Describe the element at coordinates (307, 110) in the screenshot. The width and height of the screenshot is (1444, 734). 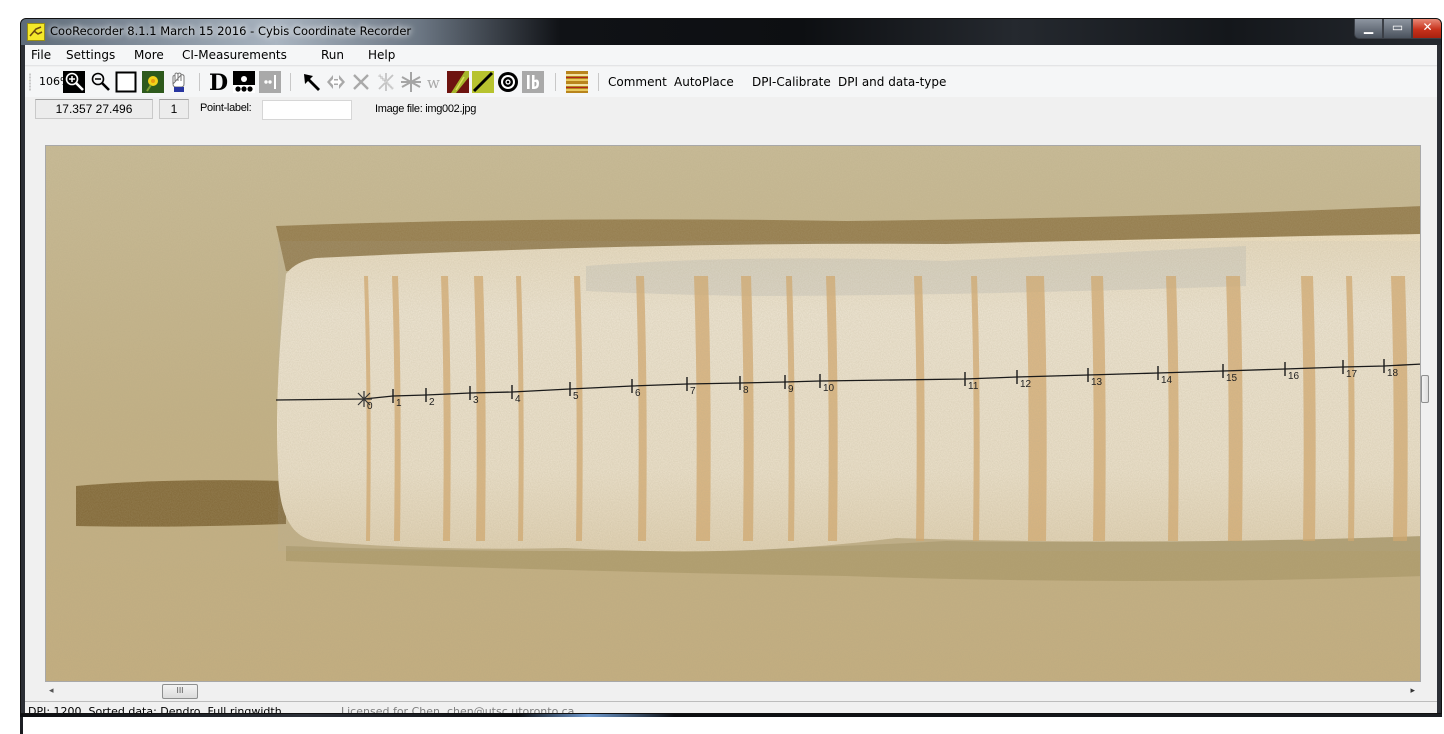
I see `point-label-input` at that location.